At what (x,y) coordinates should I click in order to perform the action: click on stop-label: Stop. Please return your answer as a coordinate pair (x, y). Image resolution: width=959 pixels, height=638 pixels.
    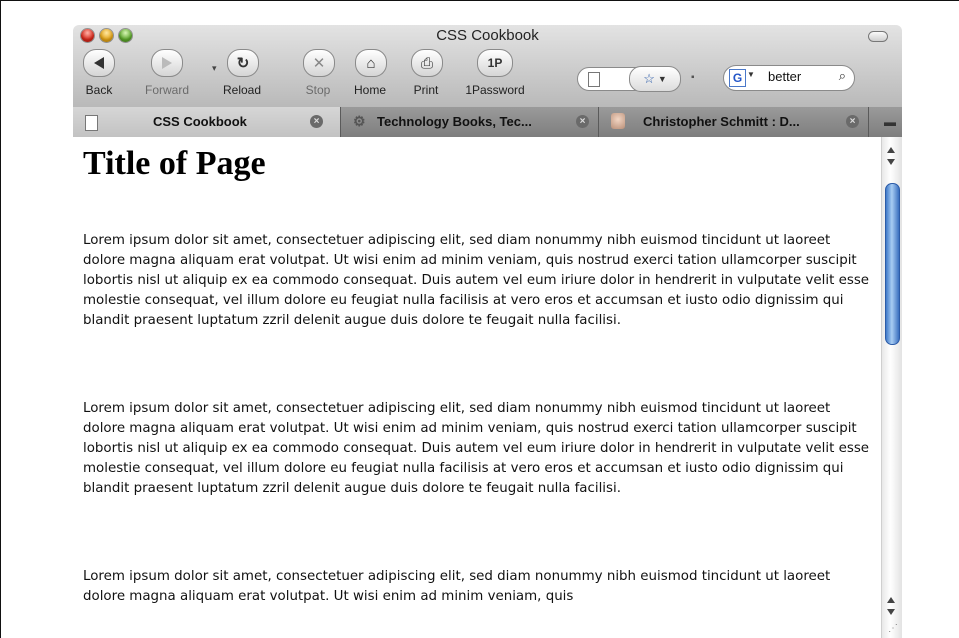
    Looking at the image, I should click on (318, 90).